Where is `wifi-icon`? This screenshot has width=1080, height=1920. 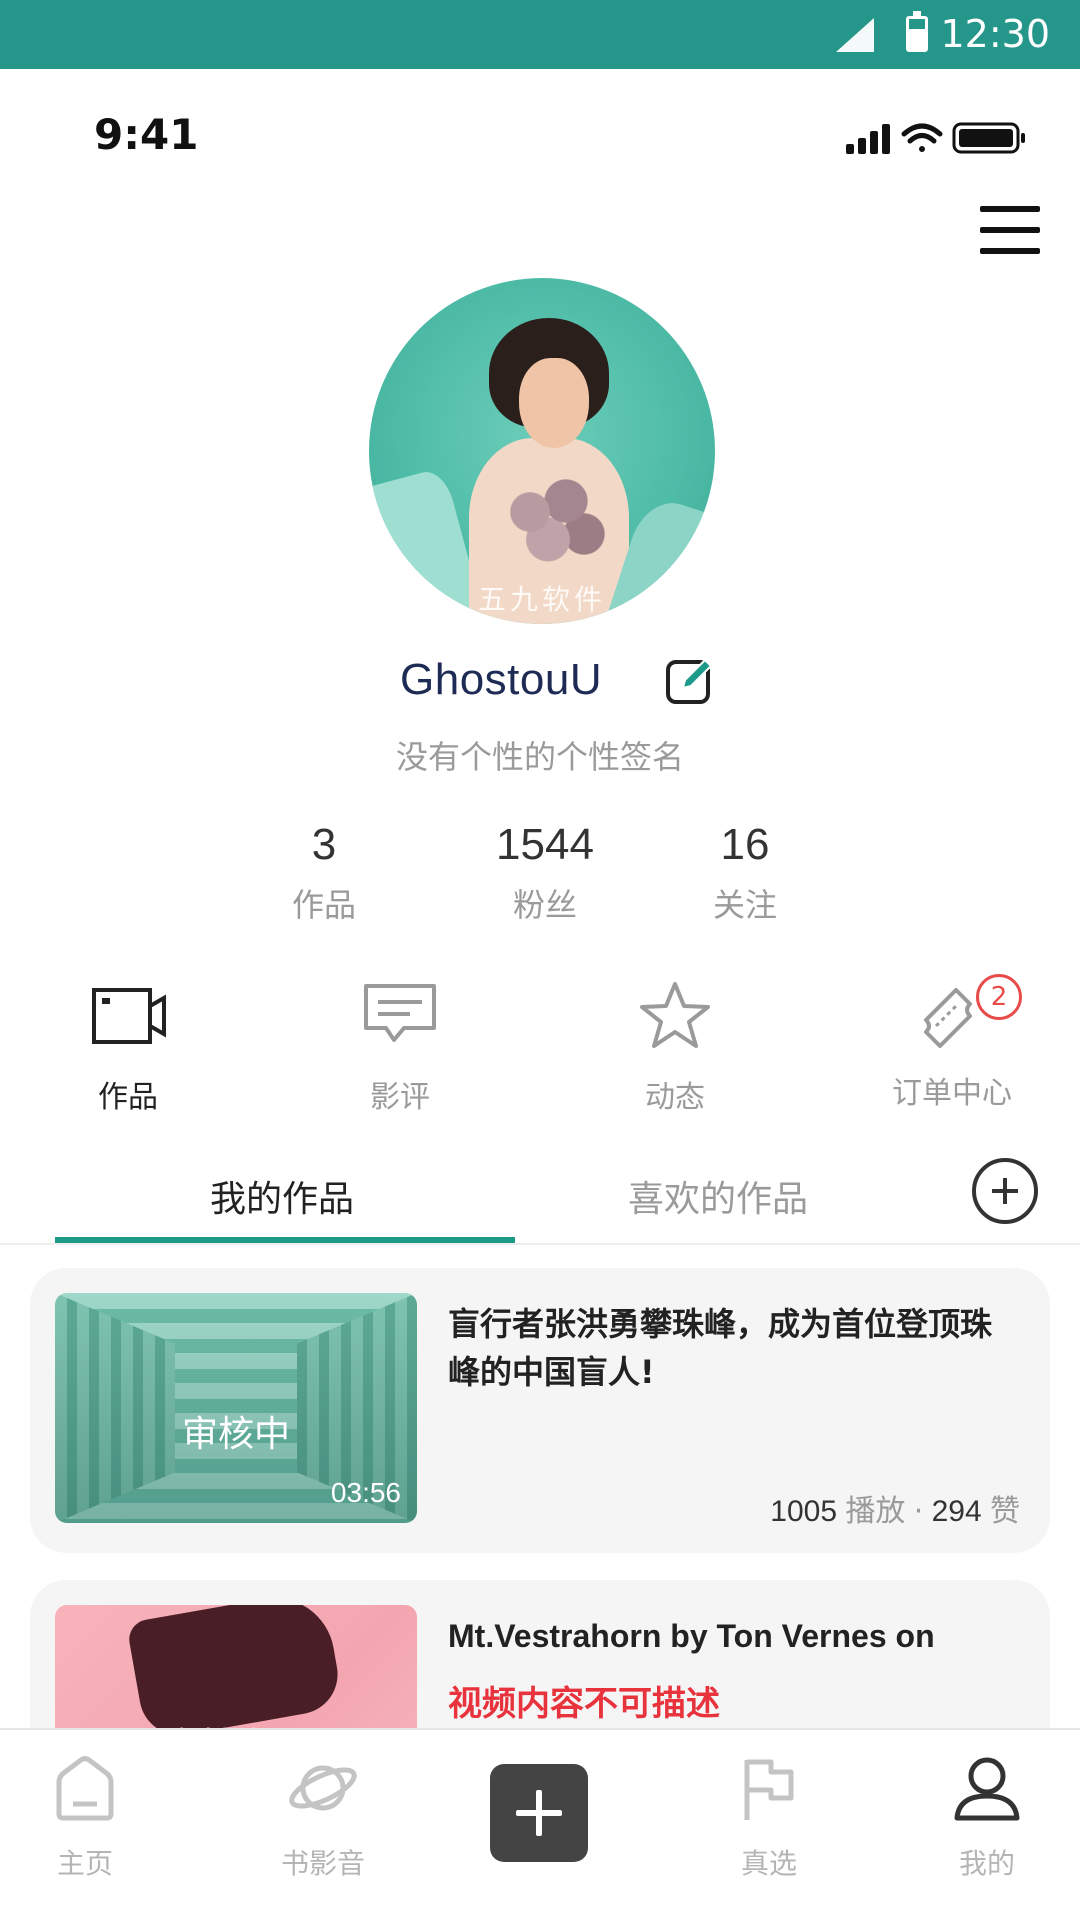 wifi-icon is located at coordinates (922, 137).